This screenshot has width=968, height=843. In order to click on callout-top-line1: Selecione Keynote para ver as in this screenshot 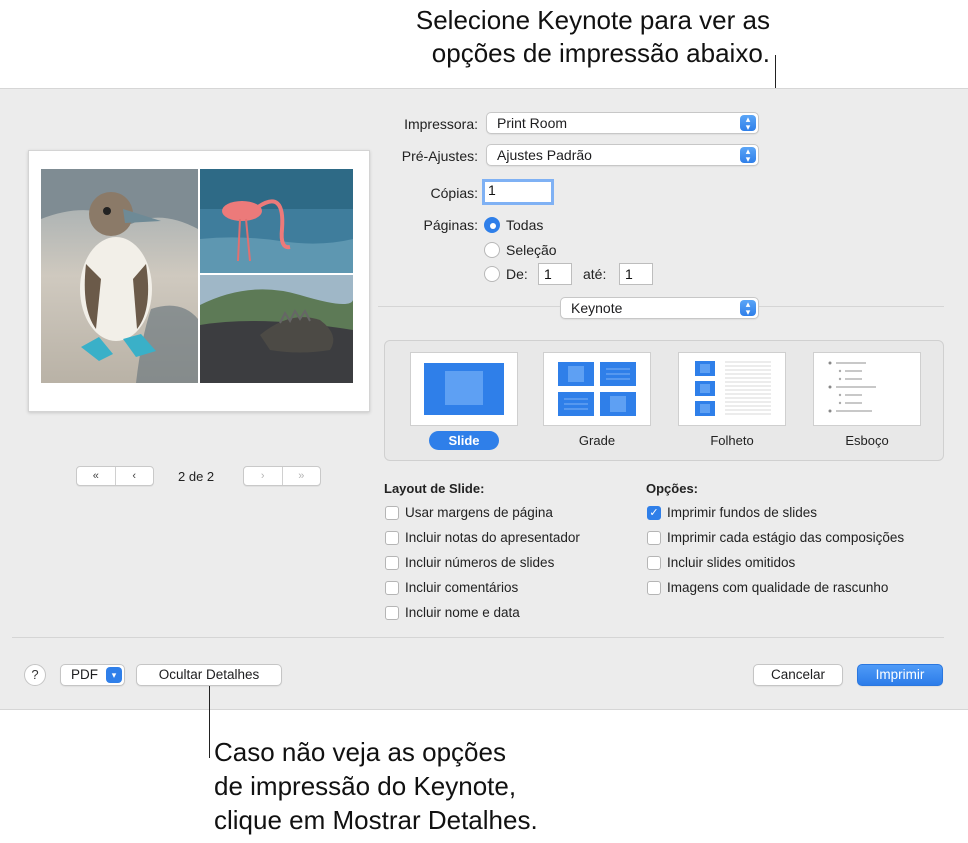, I will do `click(592, 20)`.